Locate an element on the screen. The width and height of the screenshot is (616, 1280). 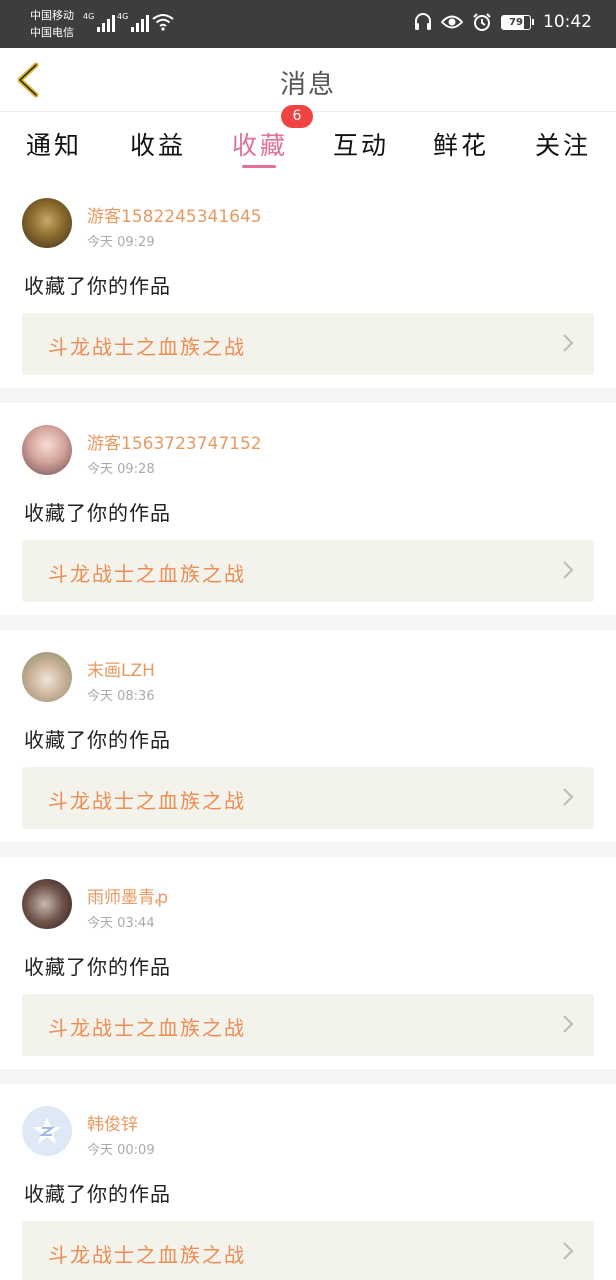
username: 游客1563723747152 is located at coordinates (174, 441).